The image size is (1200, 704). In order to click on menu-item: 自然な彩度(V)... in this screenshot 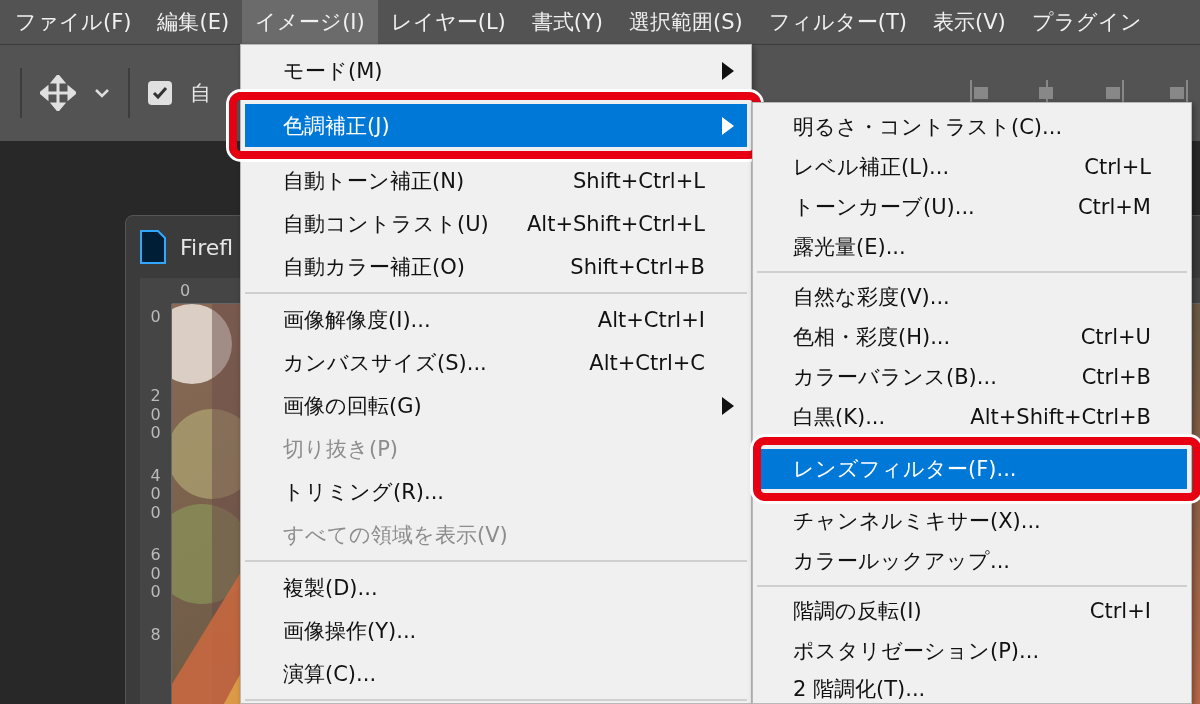, I will do `click(972, 297)`.